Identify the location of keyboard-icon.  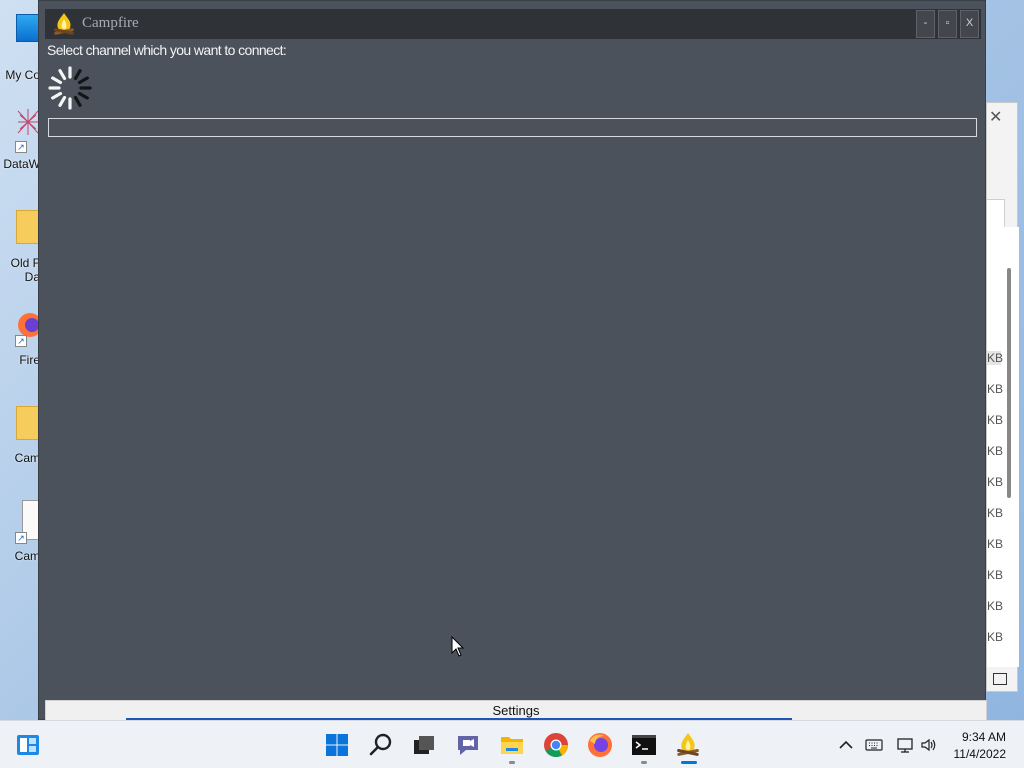
(874, 745).